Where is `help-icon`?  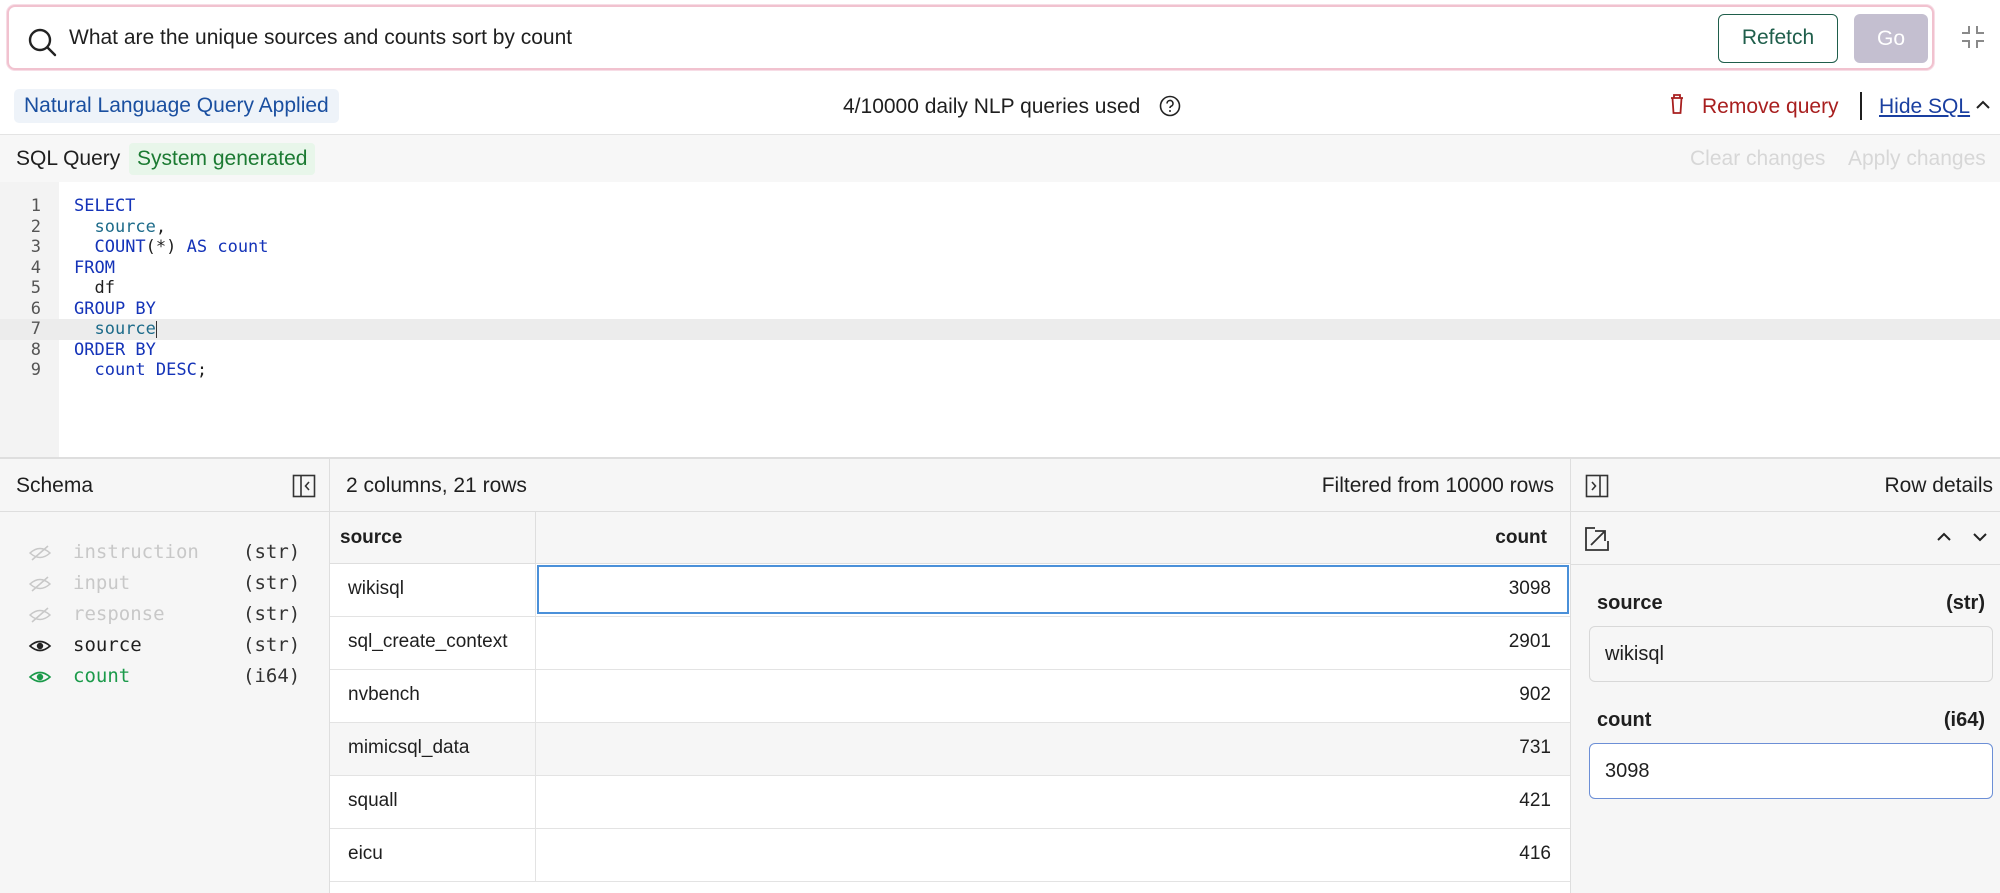
help-icon is located at coordinates (1170, 106).